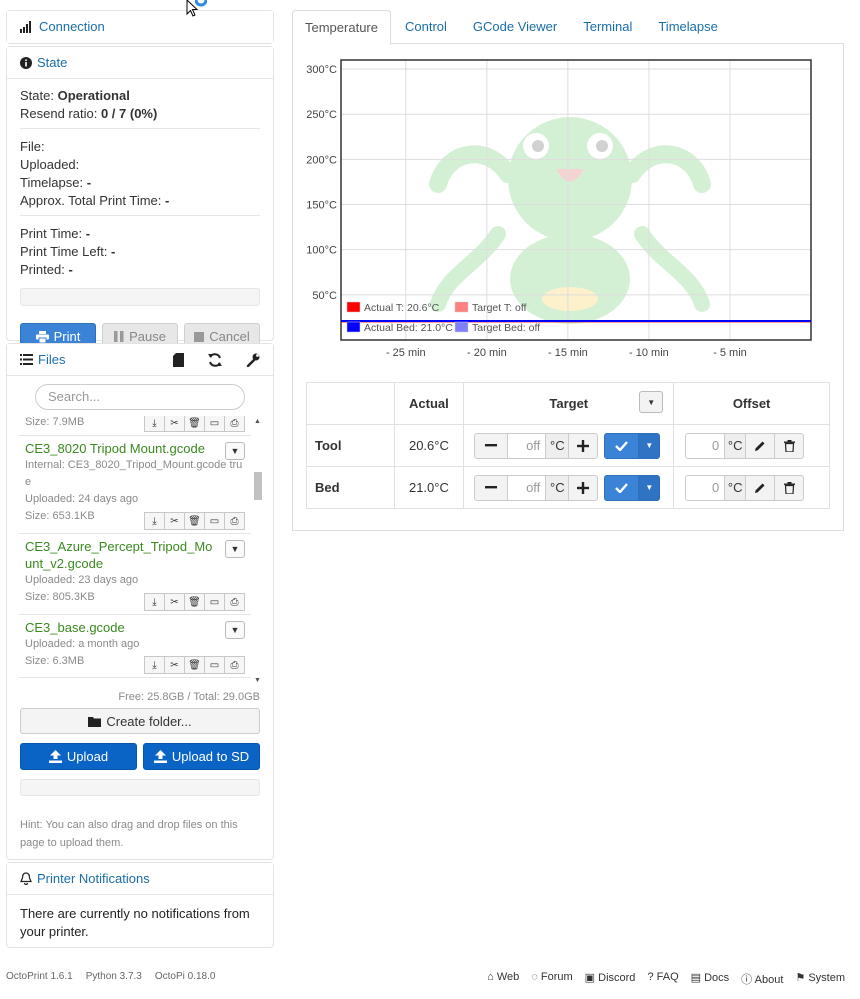 This screenshot has width=860, height=999. I want to click on print-time-left-label: Print Time Left:, so click(64, 251).